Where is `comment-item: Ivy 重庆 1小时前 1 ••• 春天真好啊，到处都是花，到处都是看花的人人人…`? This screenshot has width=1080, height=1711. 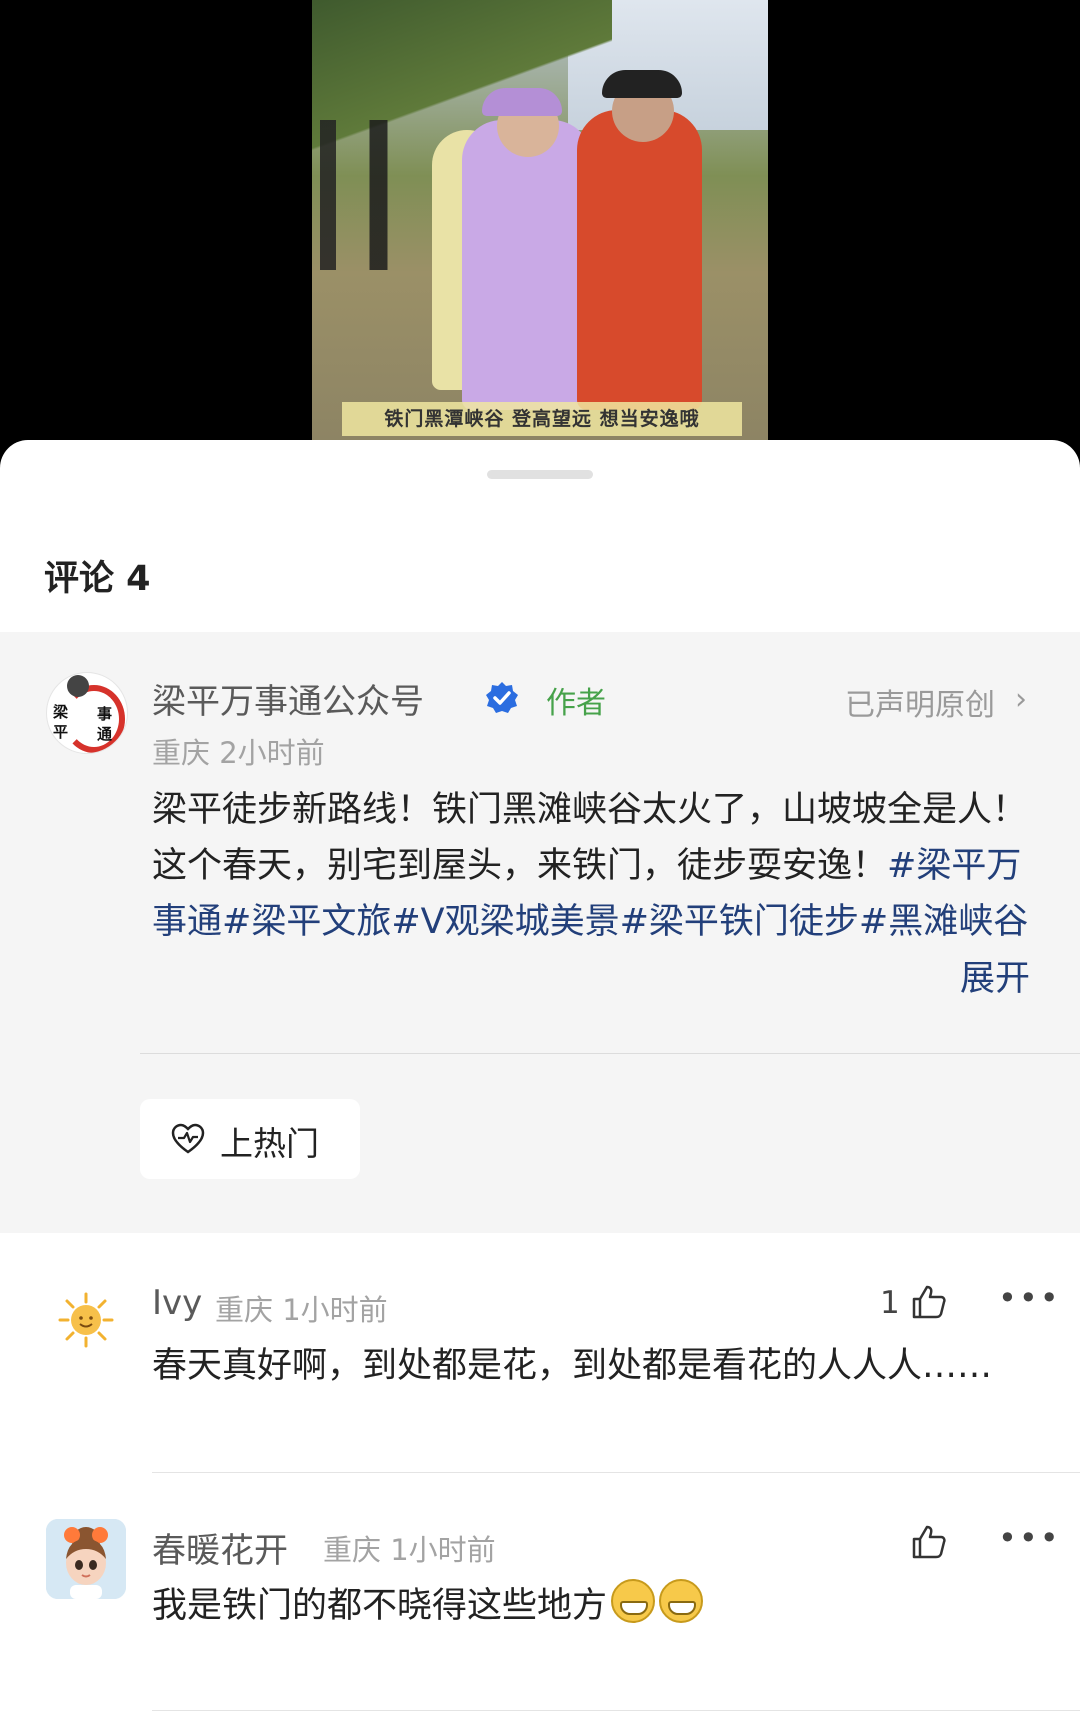
comment-item: Ivy 重庆 1小时前 1 ••• 春天真好啊，到处都是花，到处都是看花的人人人… is located at coordinates (540, 1353).